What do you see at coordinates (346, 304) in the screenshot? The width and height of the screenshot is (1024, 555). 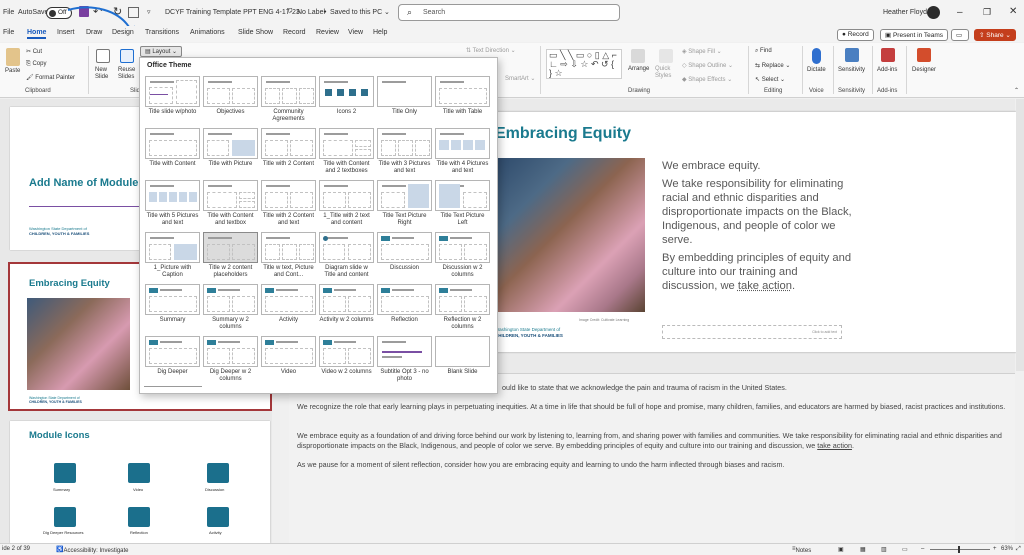 I see `layout-option: Activity w 2 columns` at bounding box center [346, 304].